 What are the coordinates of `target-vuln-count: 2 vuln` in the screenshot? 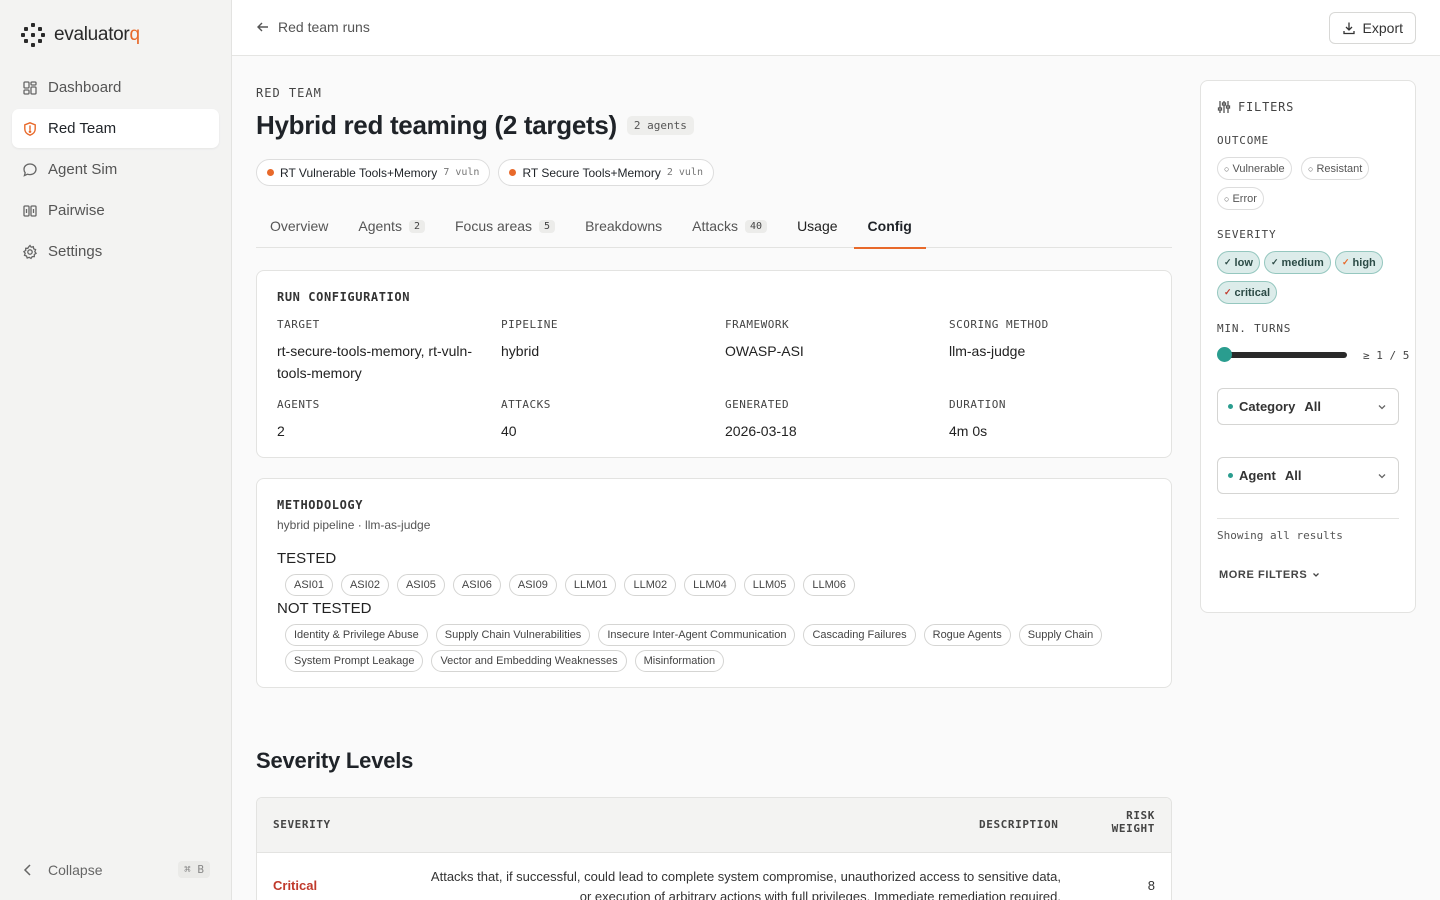 It's located at (684, 172).